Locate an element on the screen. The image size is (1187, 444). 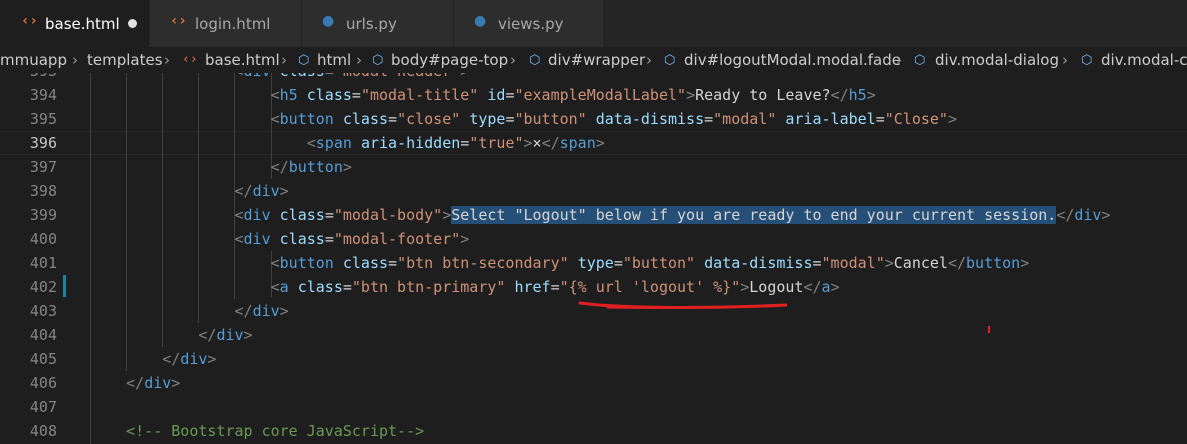
breadcrumb-item-wrapper: div#wrapper is located at coordinates (596, 60).